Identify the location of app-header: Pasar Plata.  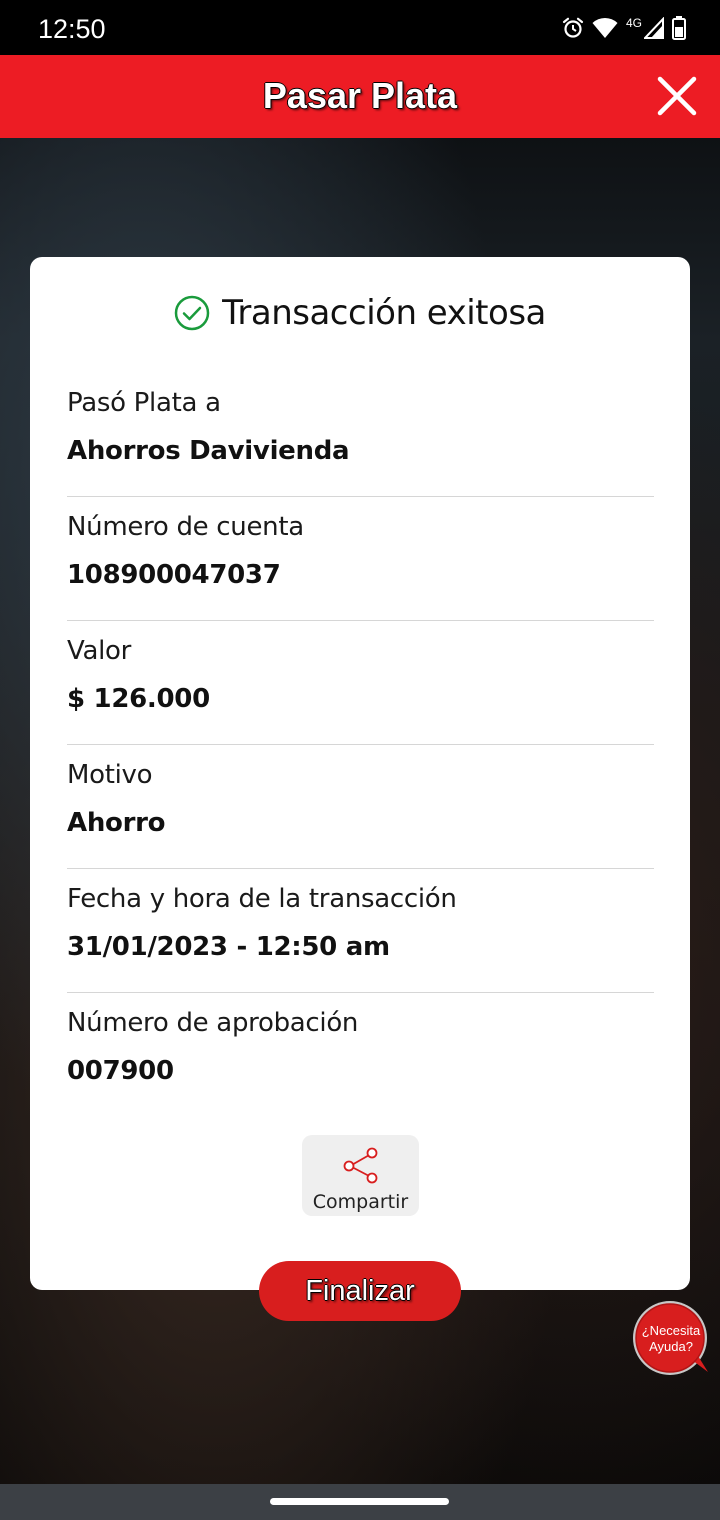
(360, 96).